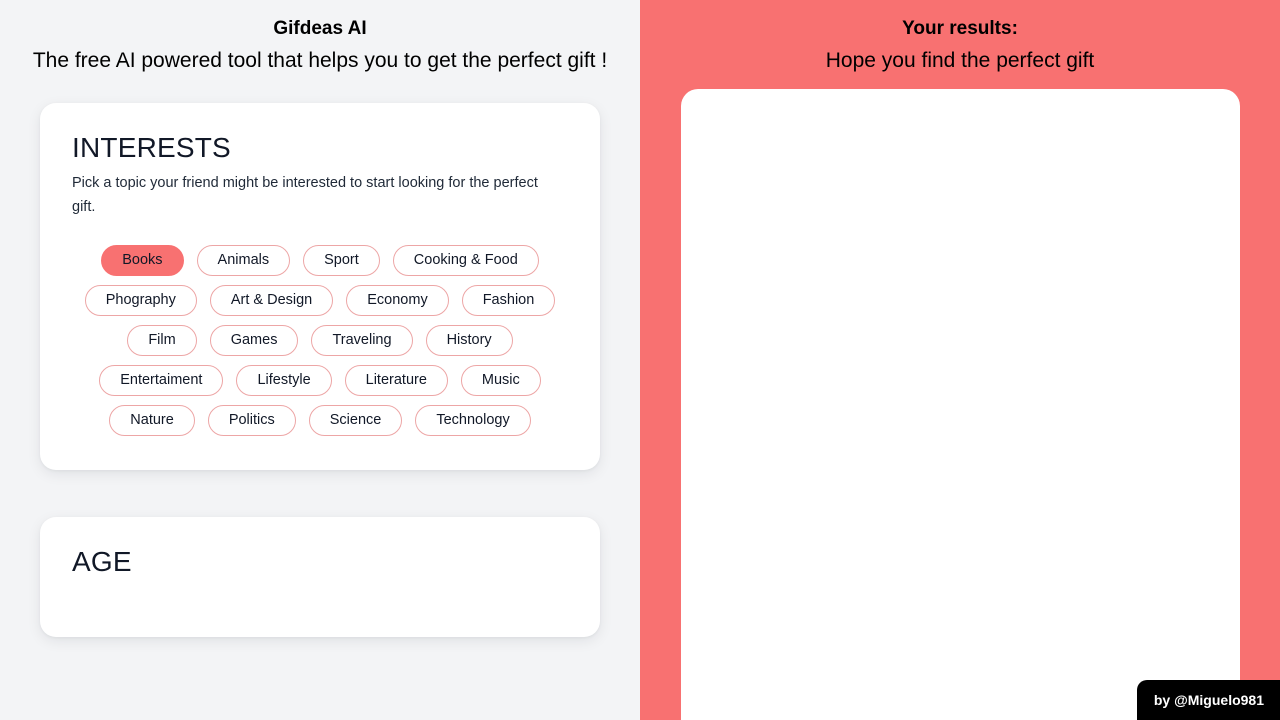 Image resolution: width=1280 pixels, height=720 pixels. Describe the element at coordinates (362, 340) in the screenshot. I see `interest-chip: Traveling` at that location.